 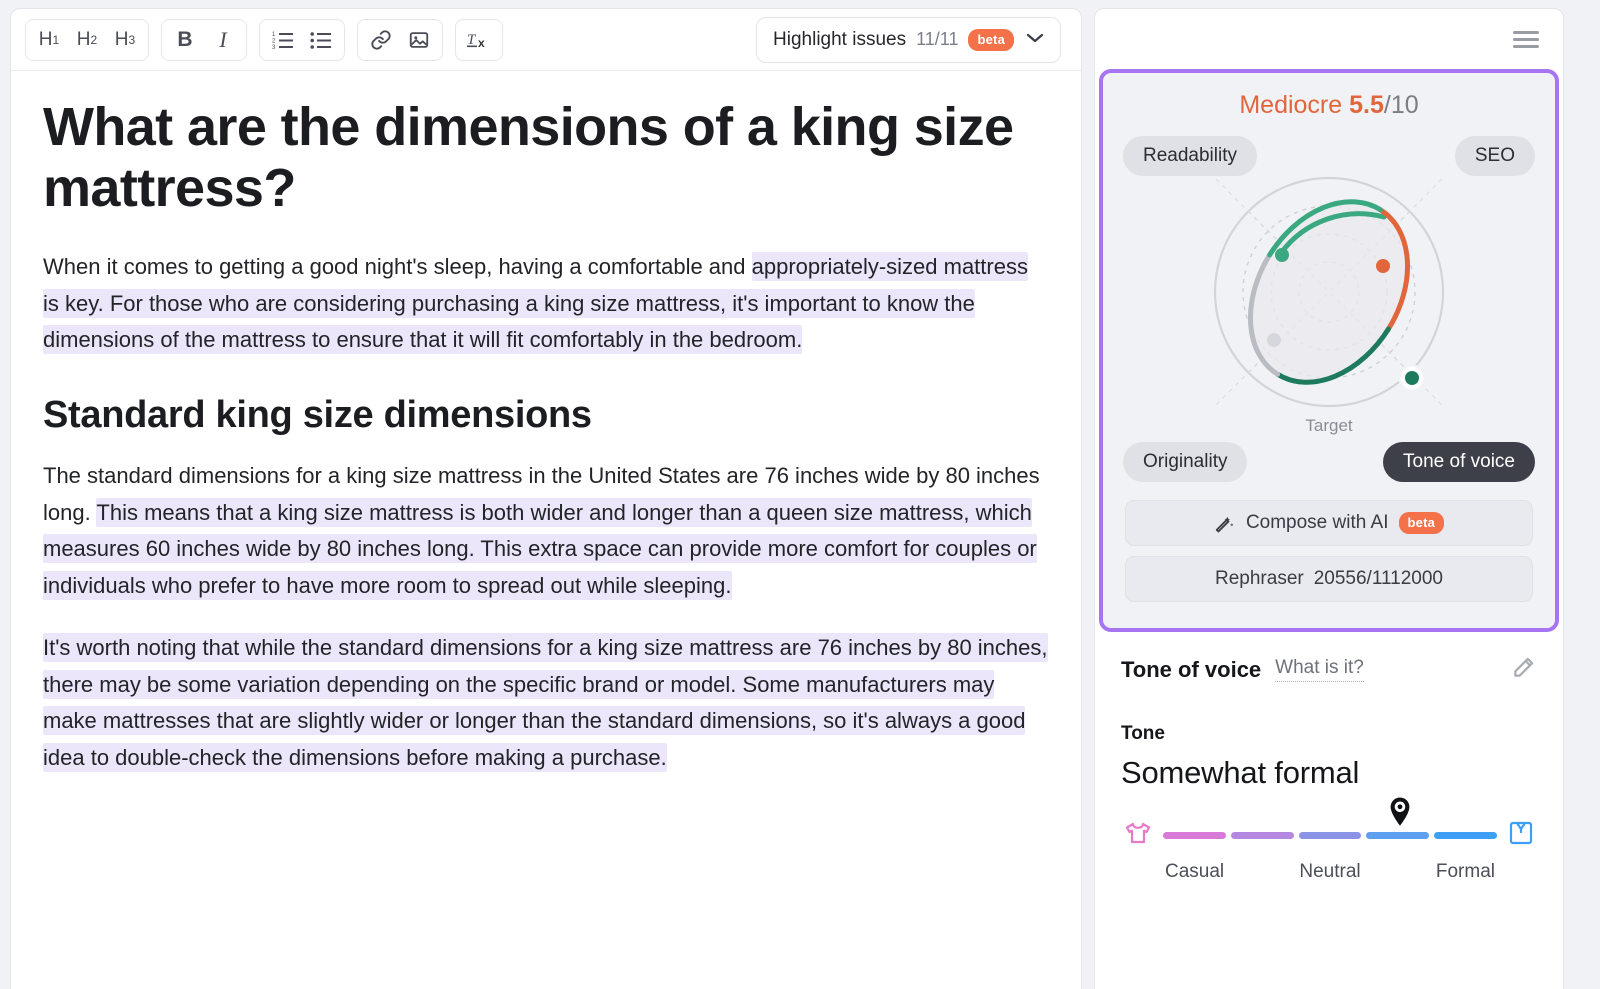 I want to click on tone-slider: Casual Neutral Formal, so click(x=1329, y=840).